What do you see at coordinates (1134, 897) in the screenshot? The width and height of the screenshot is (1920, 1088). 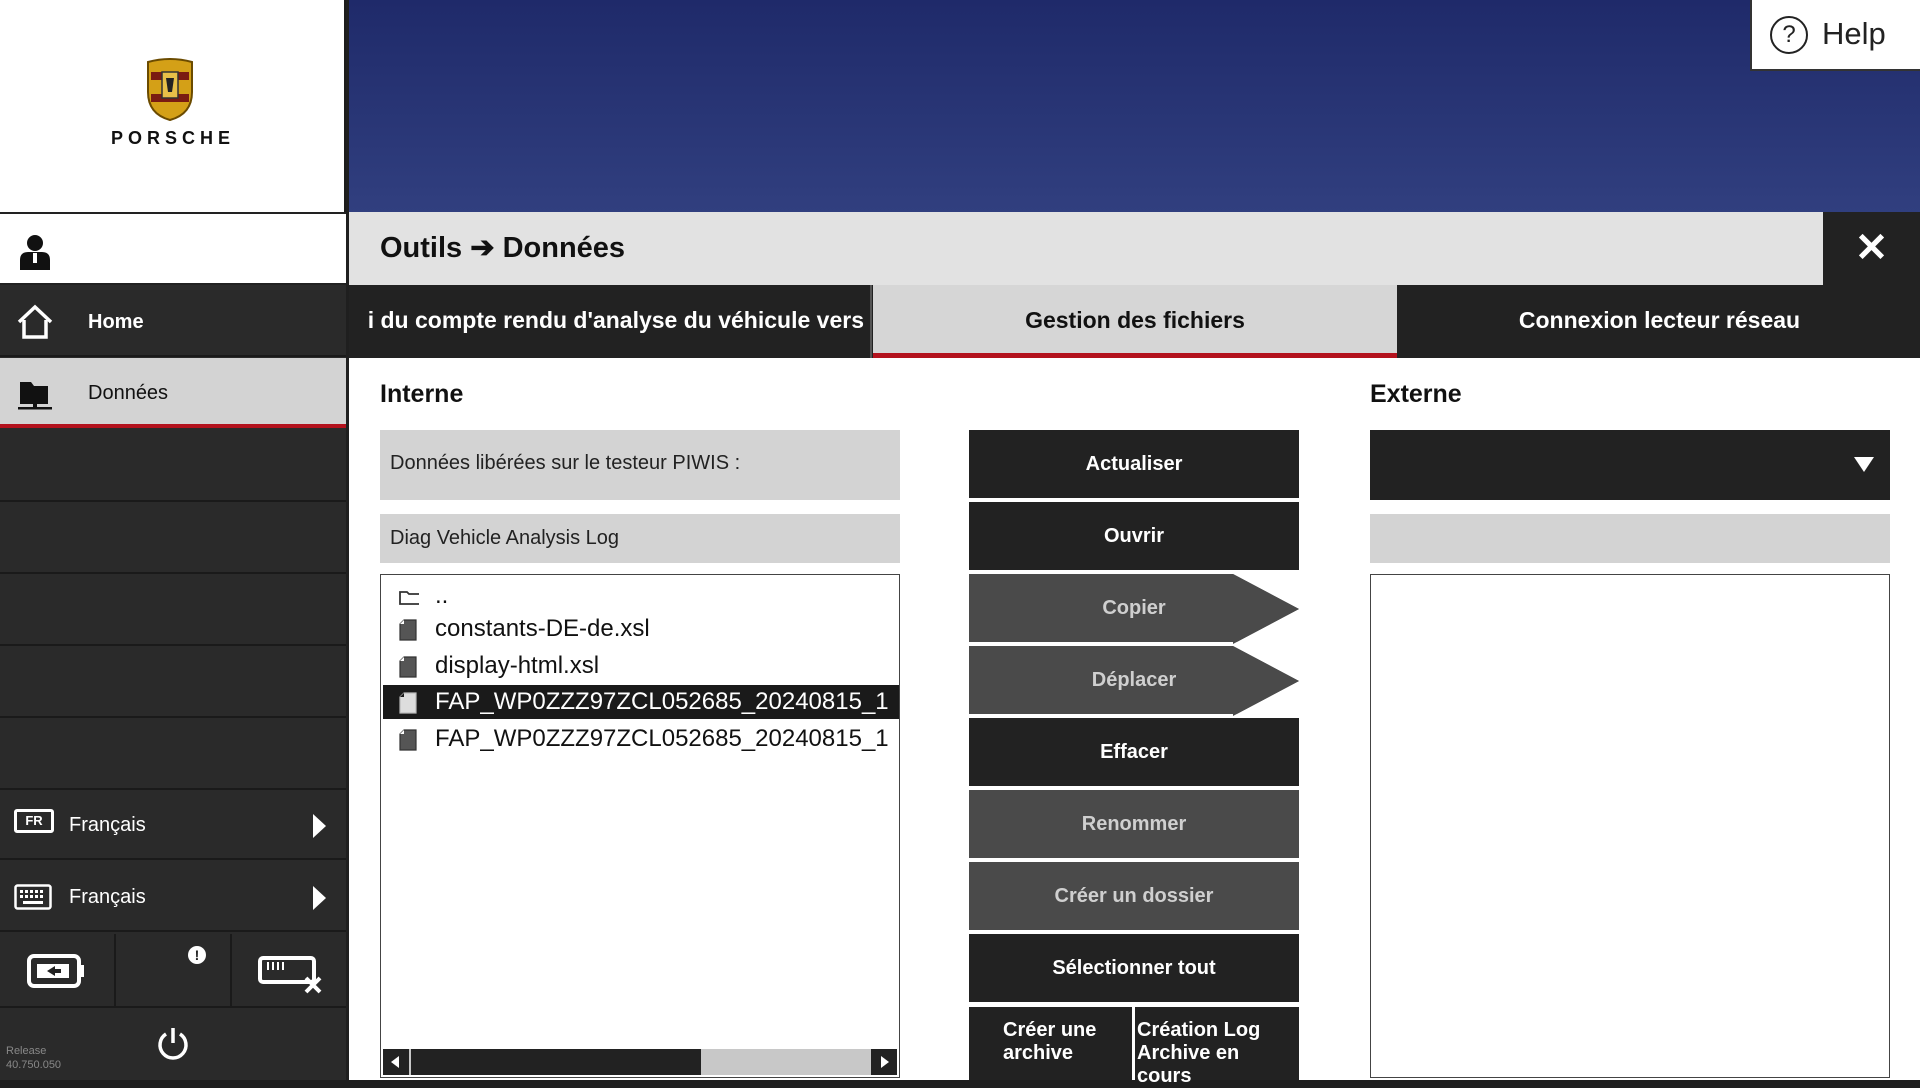 I see `create-folder-button: Créer un dossier` at bounding box center [1134, 897].